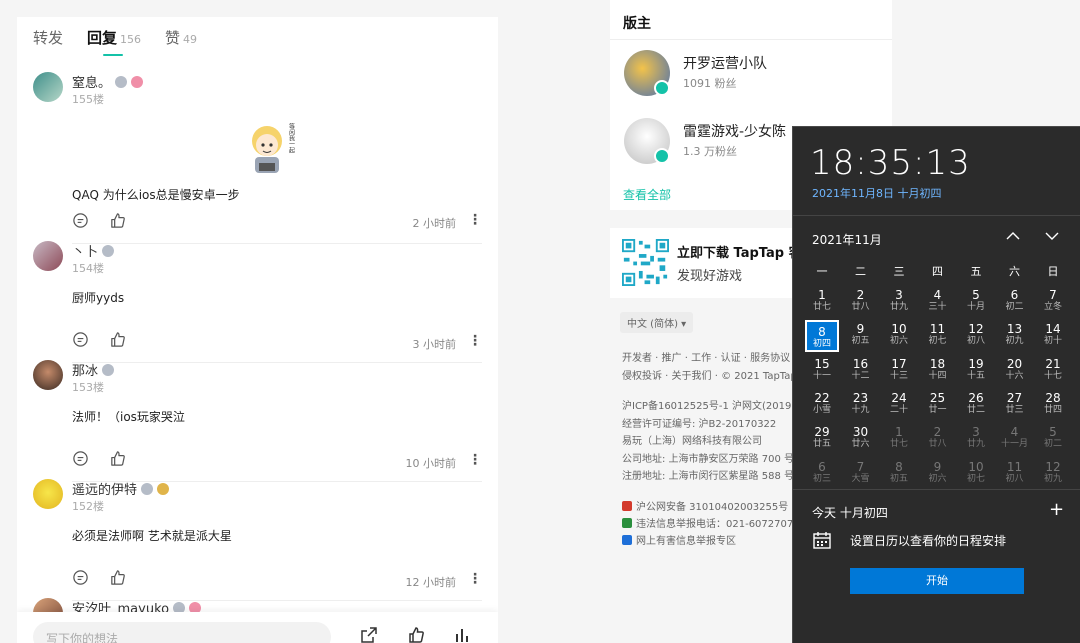 The height and width of the screenshot is (643, 1080). I want to click on lunar-date: 廿九, so click(898, 307).